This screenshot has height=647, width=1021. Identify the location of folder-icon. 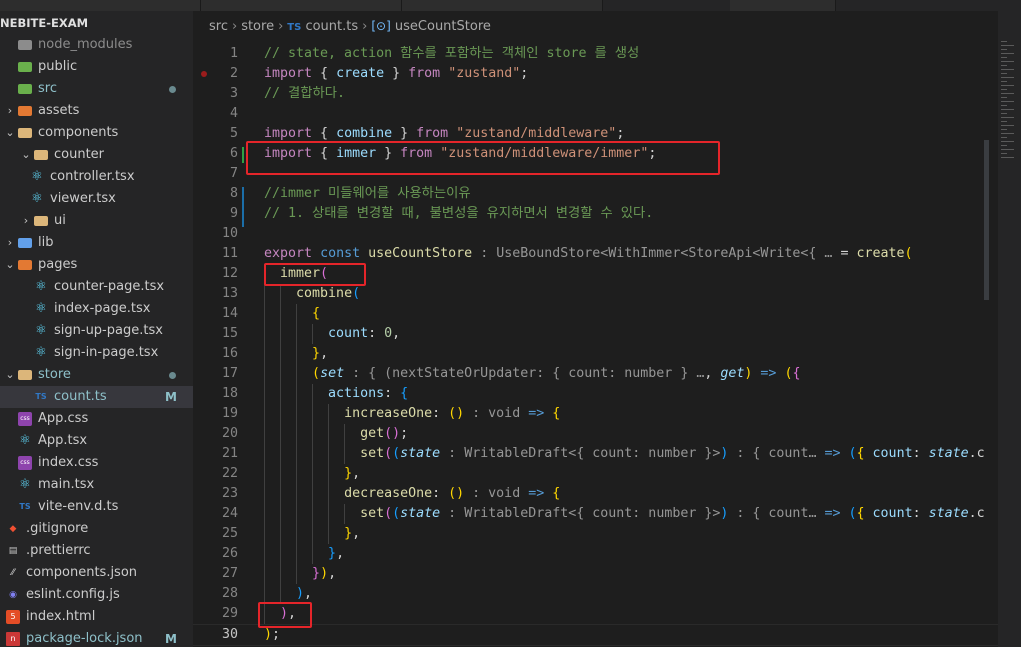
(25, 67).